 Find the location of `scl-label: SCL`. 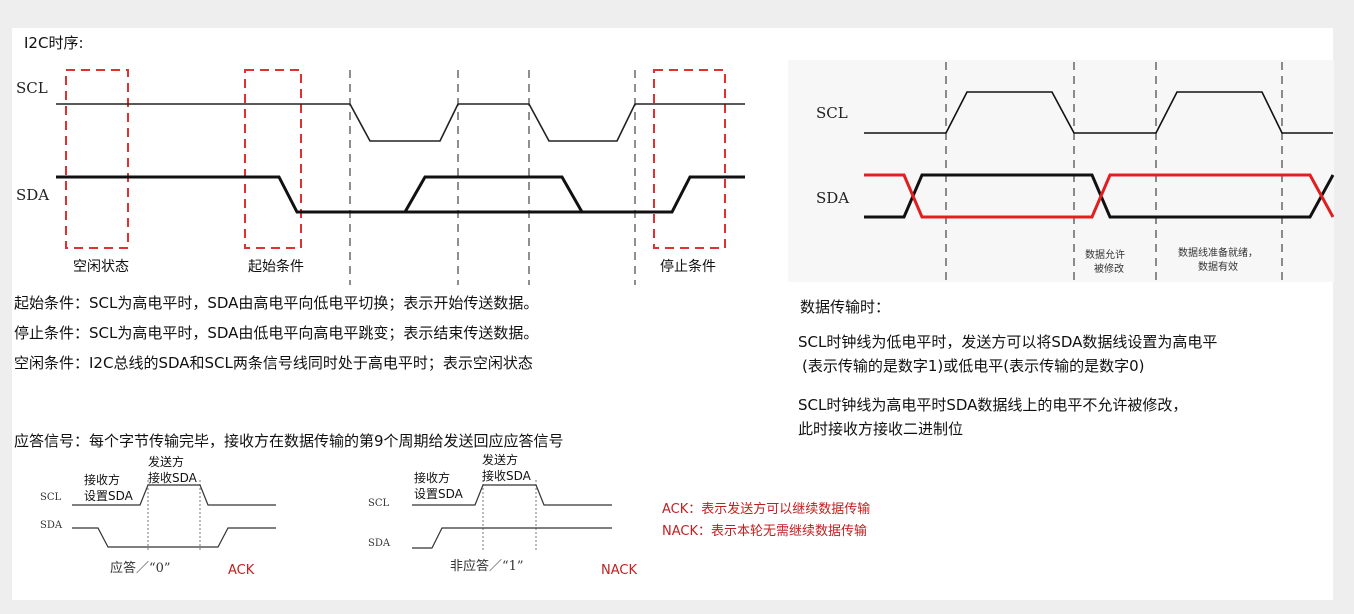

scl-label: SCL is located at coordinates (32, 88).